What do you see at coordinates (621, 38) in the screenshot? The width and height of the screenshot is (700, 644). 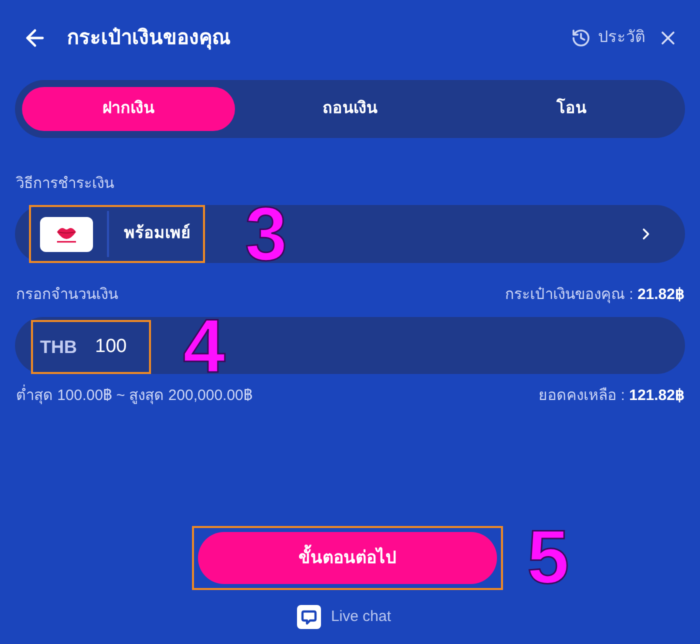 I see `history-label: ประวัติ` at bounding box center [621, 38].